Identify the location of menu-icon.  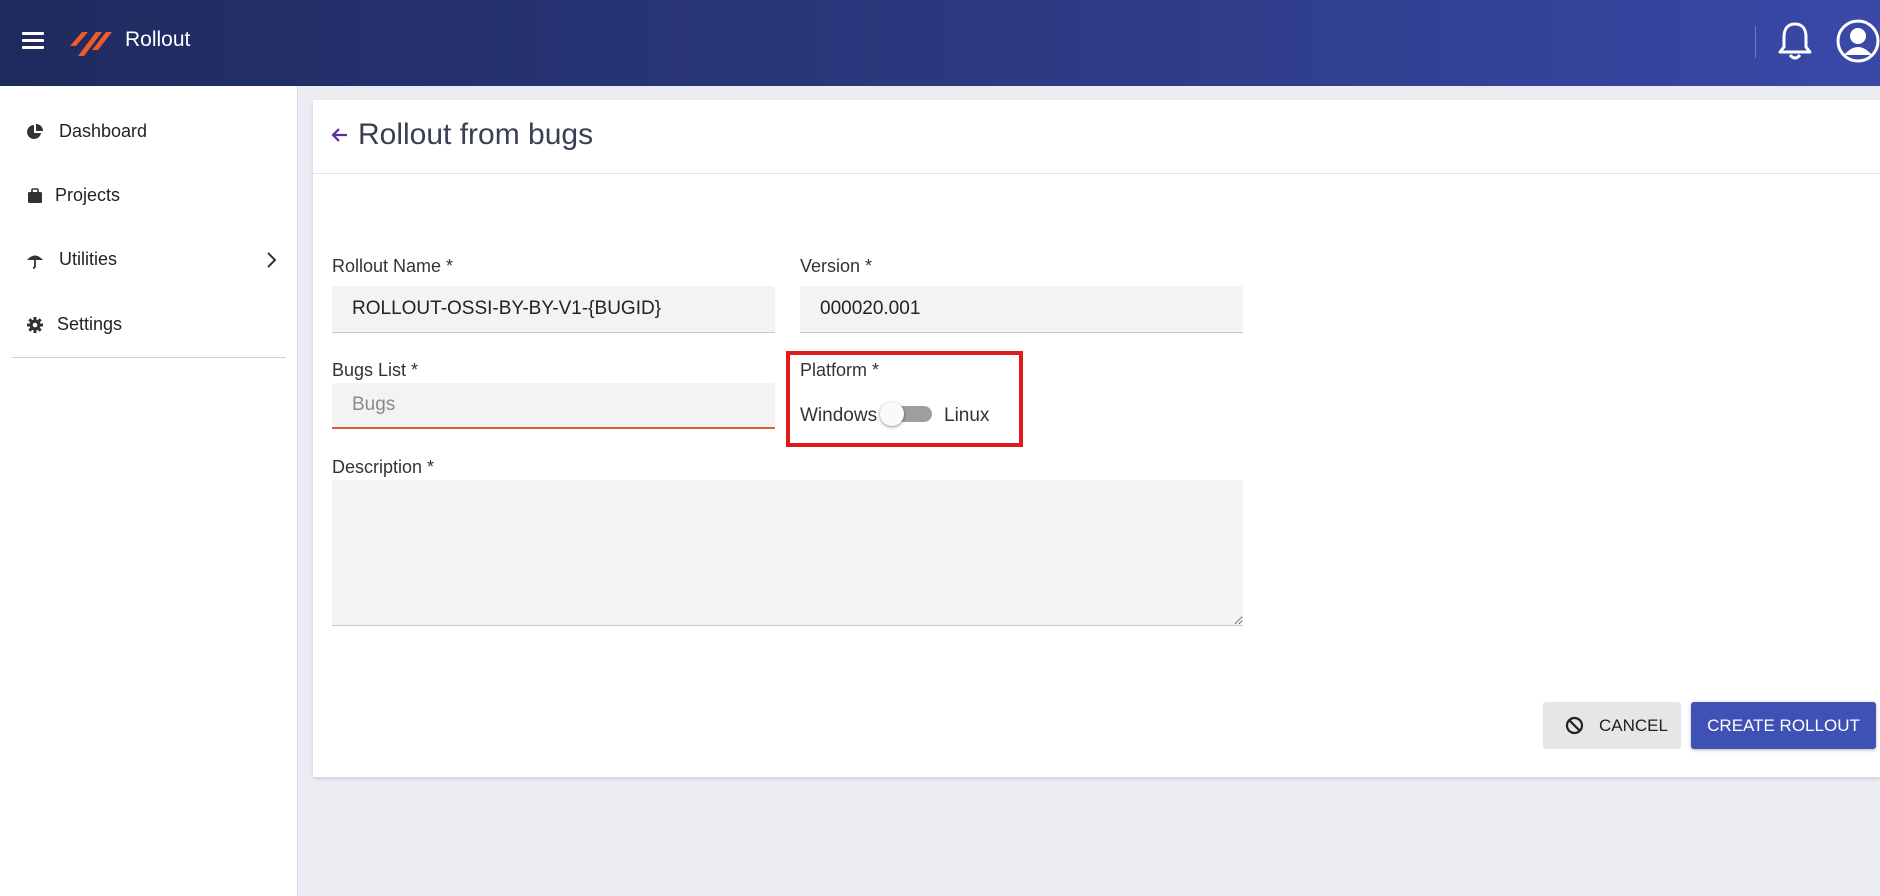
(33, 41).